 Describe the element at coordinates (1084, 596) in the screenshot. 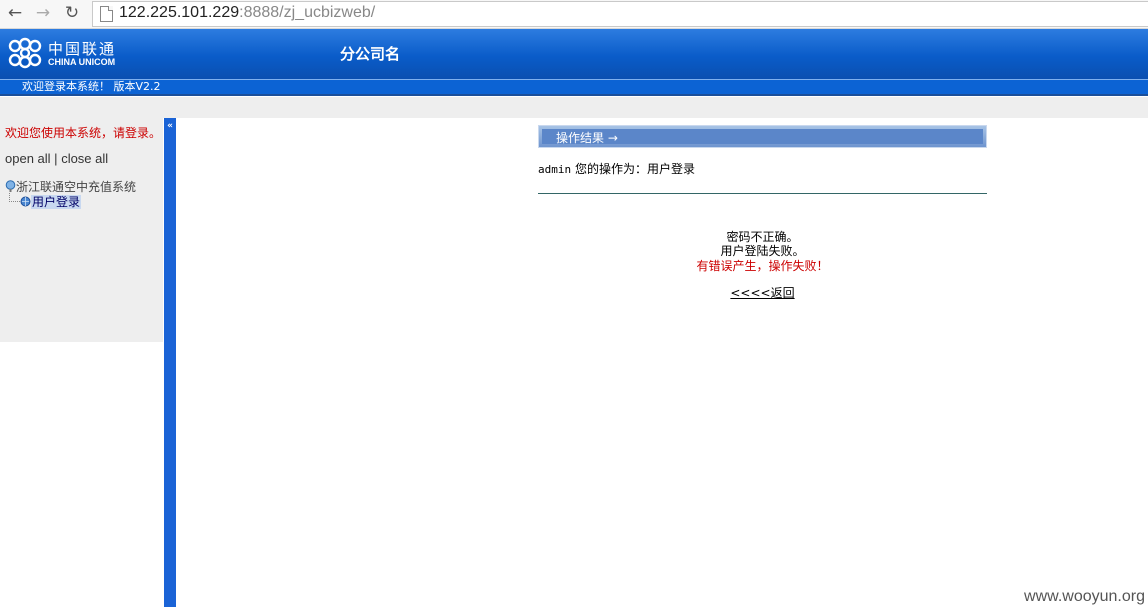

I see `watermark: www.wooyun.org` at that location.